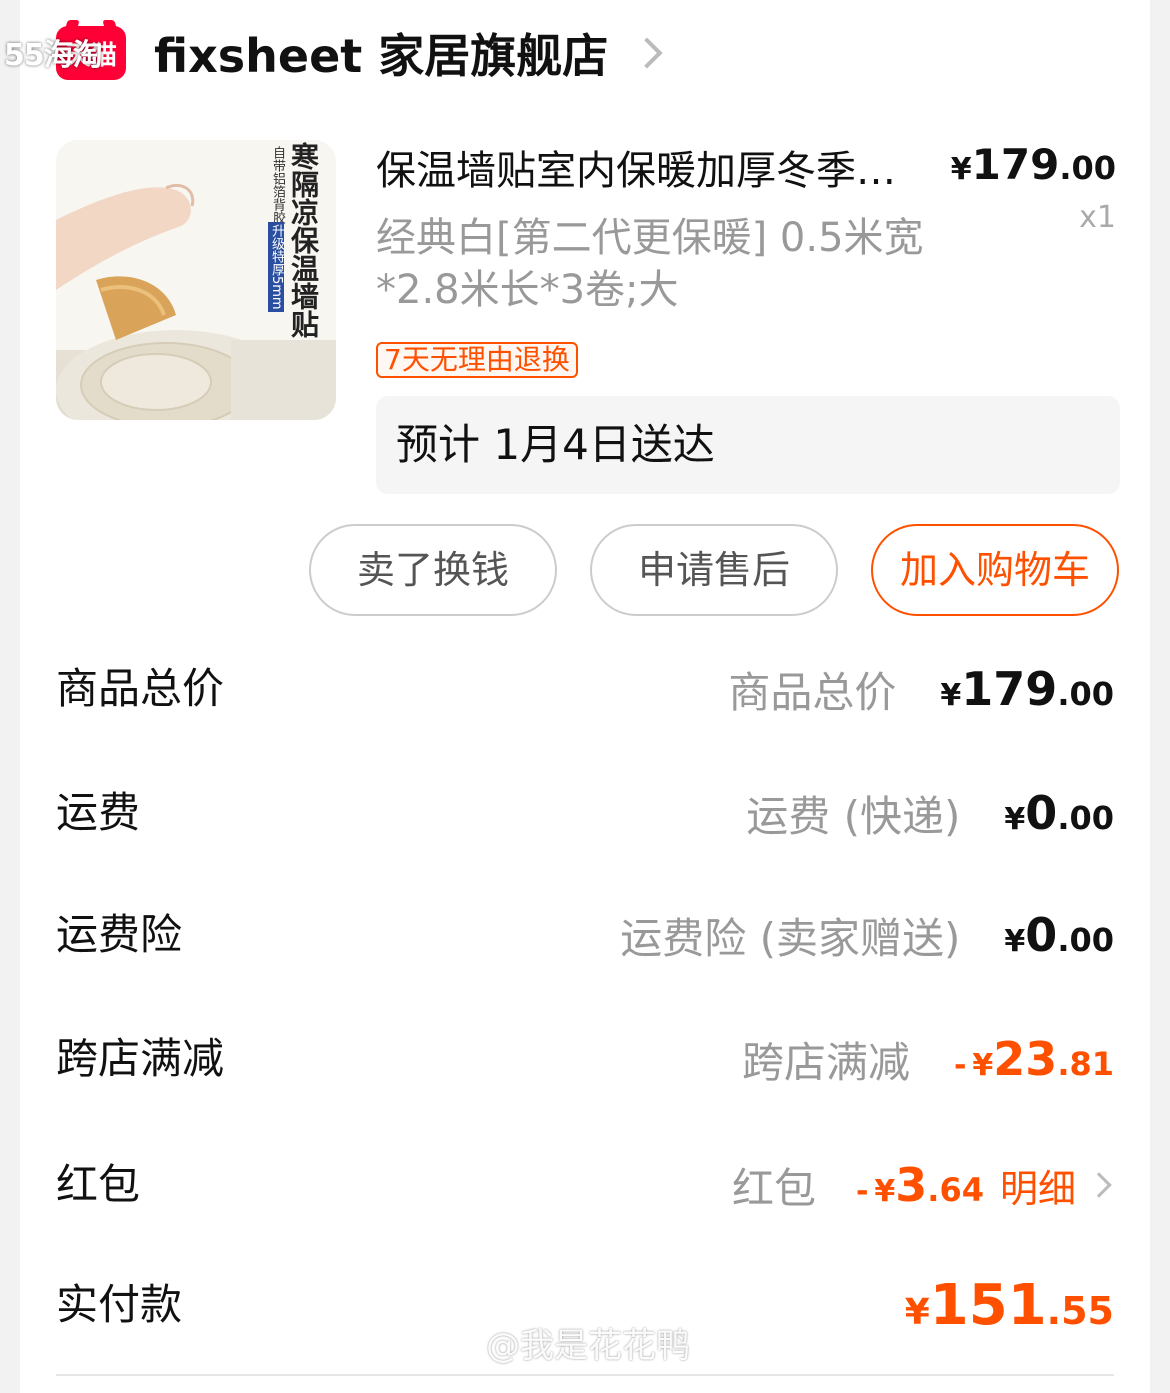 Image resolution: width=1170 pixels, height=1393 pixels. I want to click on red-packet-amount: - ¥3.64, so click(919, 1185).